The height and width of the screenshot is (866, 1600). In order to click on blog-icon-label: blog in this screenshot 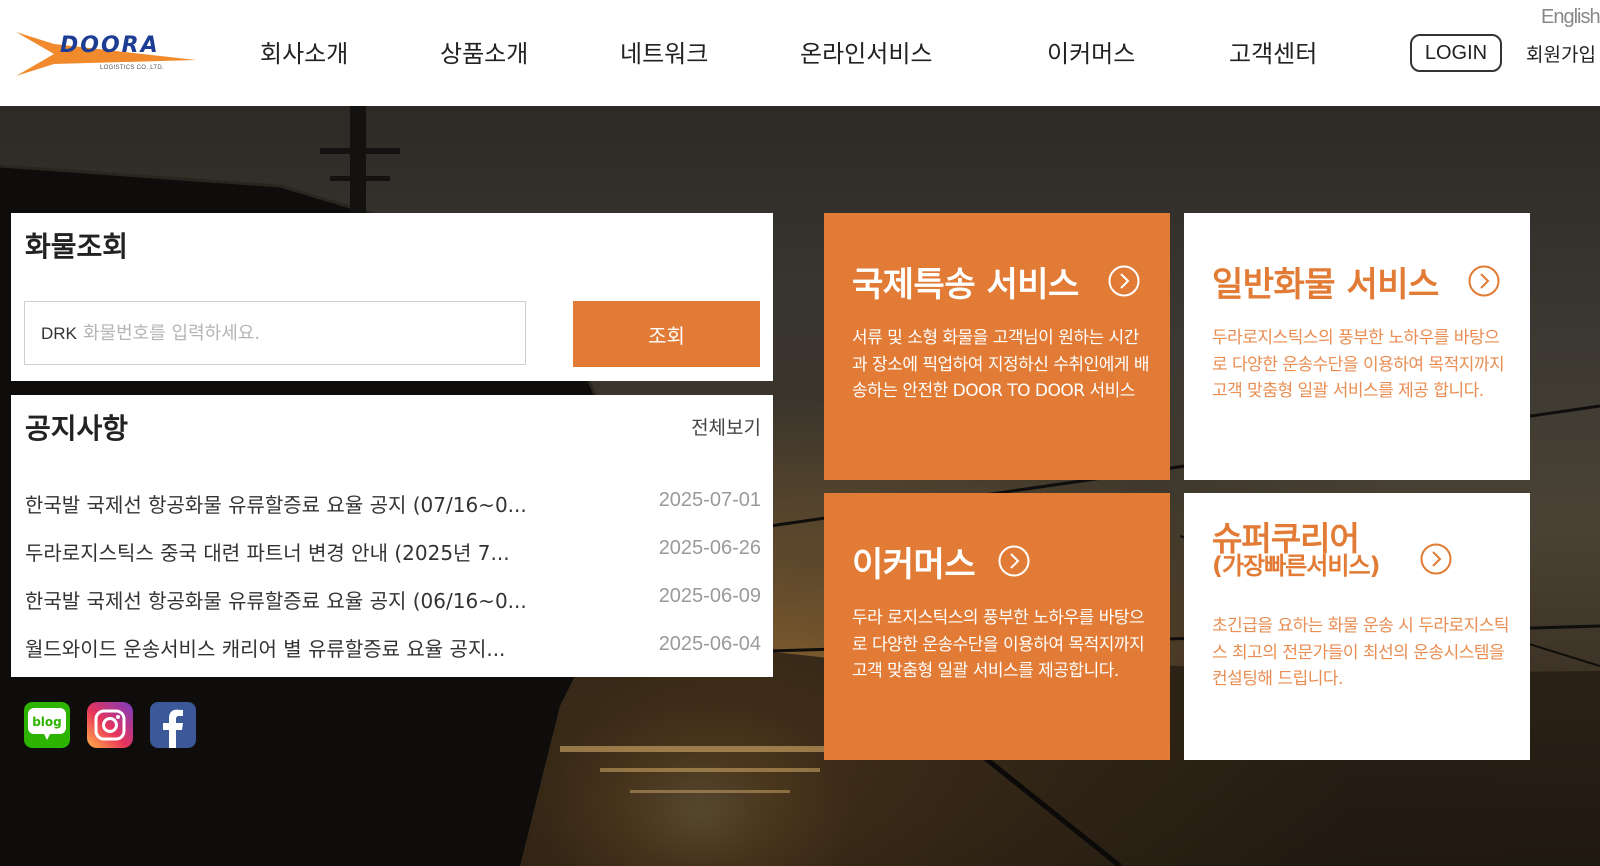, I will do `click(47, 722)`.